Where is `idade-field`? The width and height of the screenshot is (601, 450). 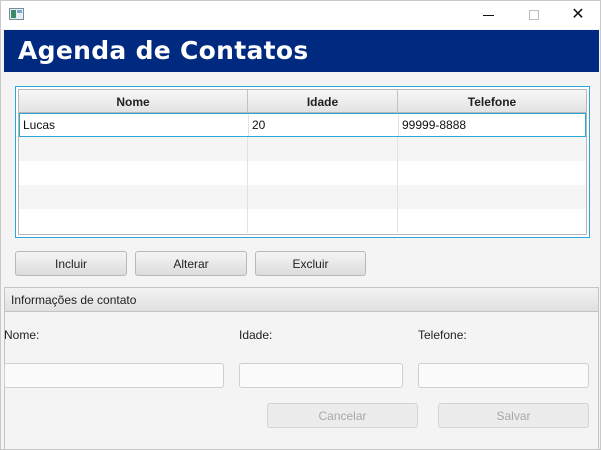 idade-field is located at coordinates (321, 375).